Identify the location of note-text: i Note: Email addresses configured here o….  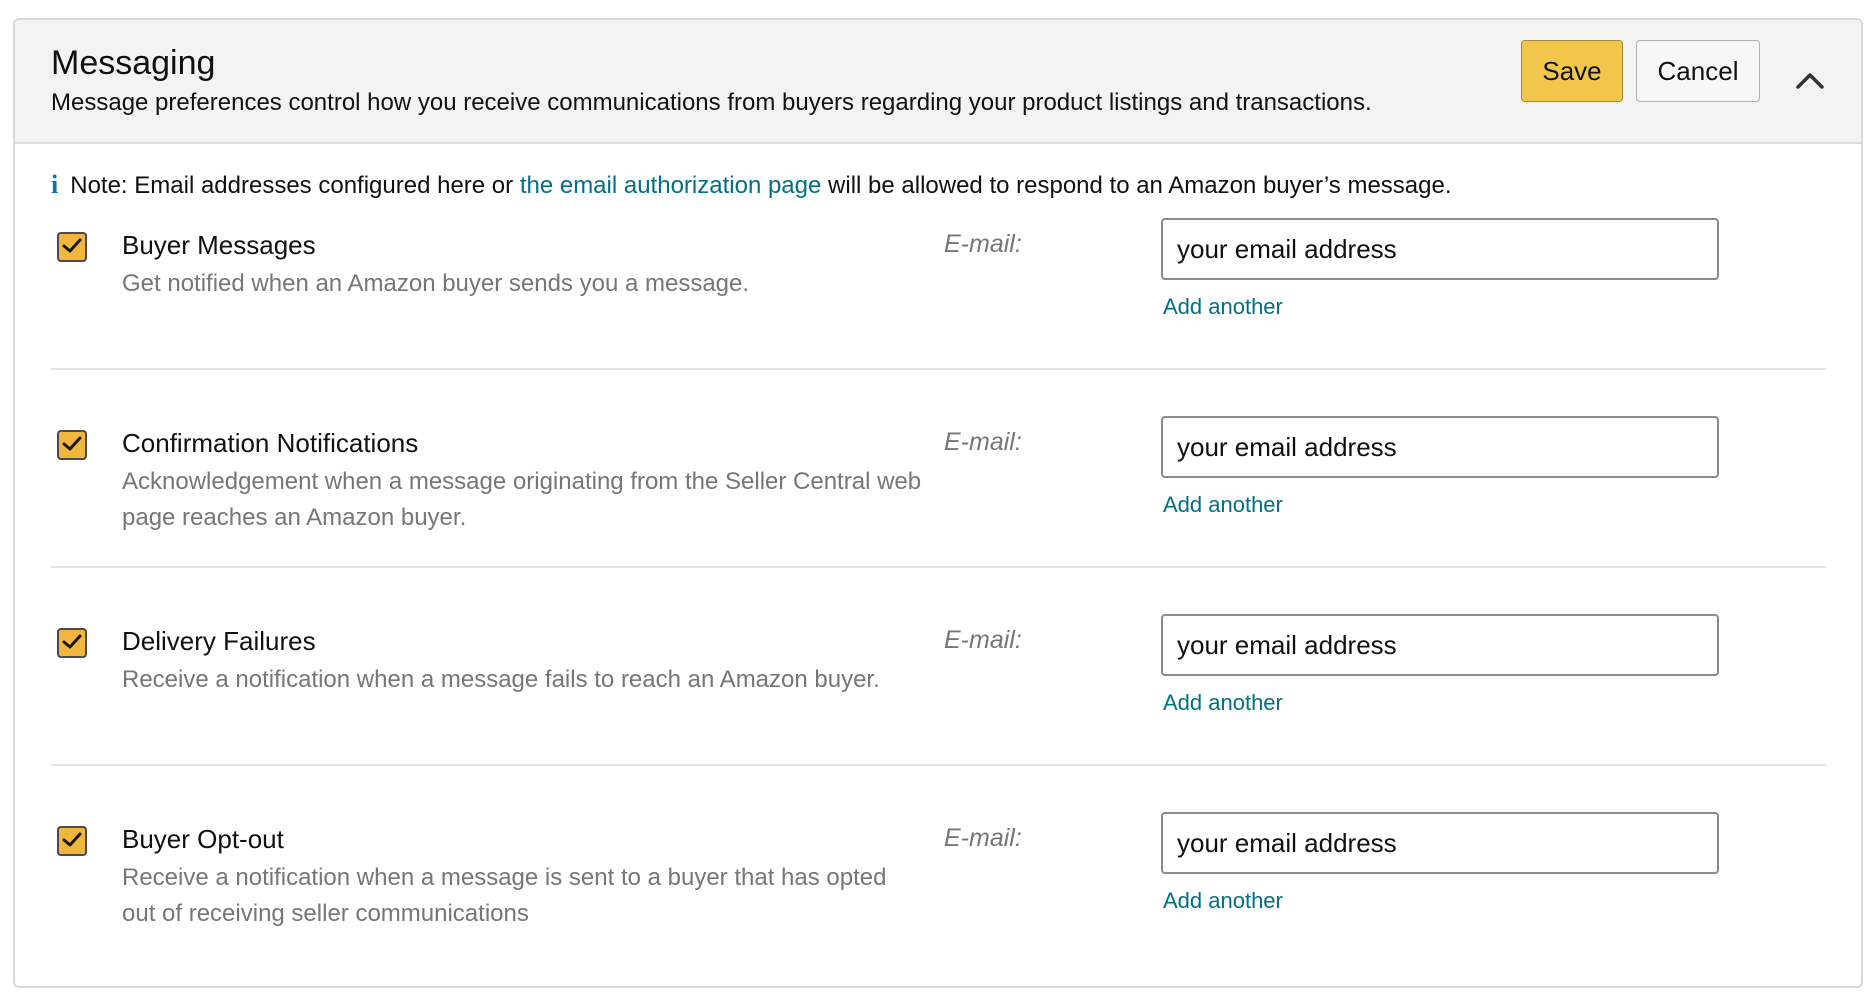
(751, 185).